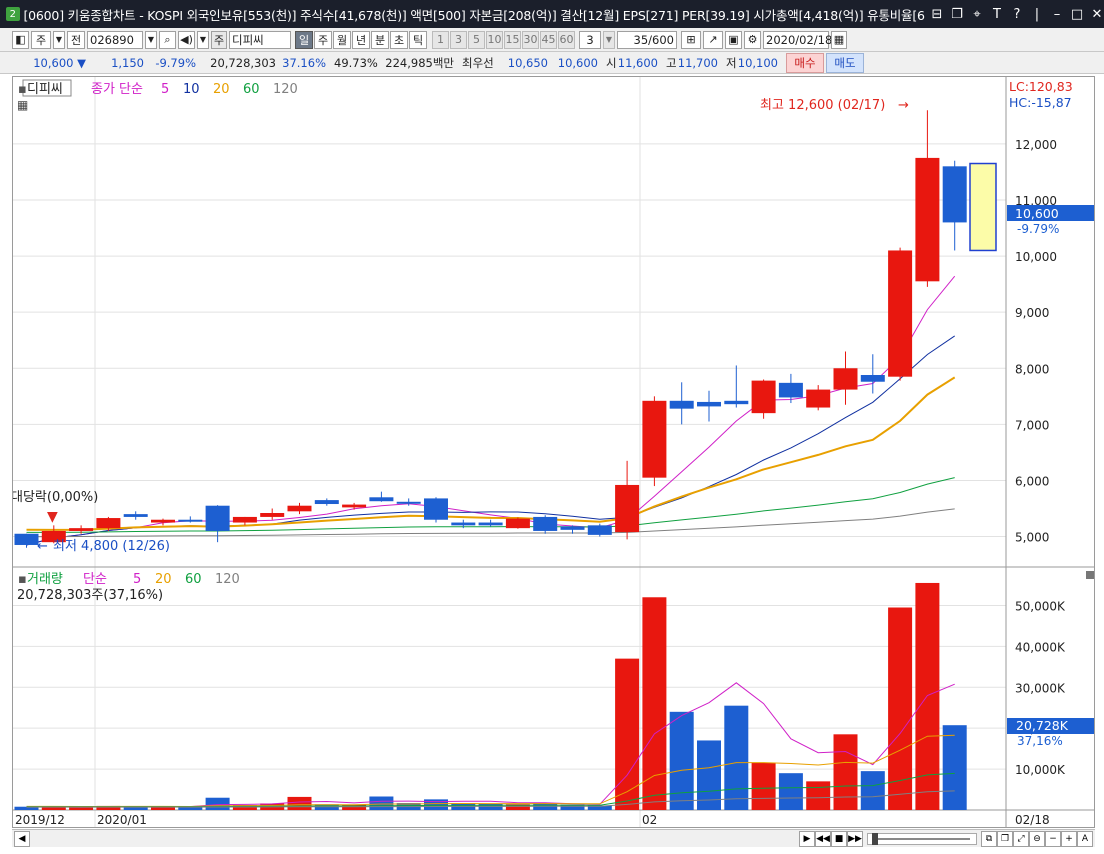 The image size is (1104, 854). Describe the element at coordinates (440, 39) in the screenshot. I see `minute-step-0: 1` at that location.